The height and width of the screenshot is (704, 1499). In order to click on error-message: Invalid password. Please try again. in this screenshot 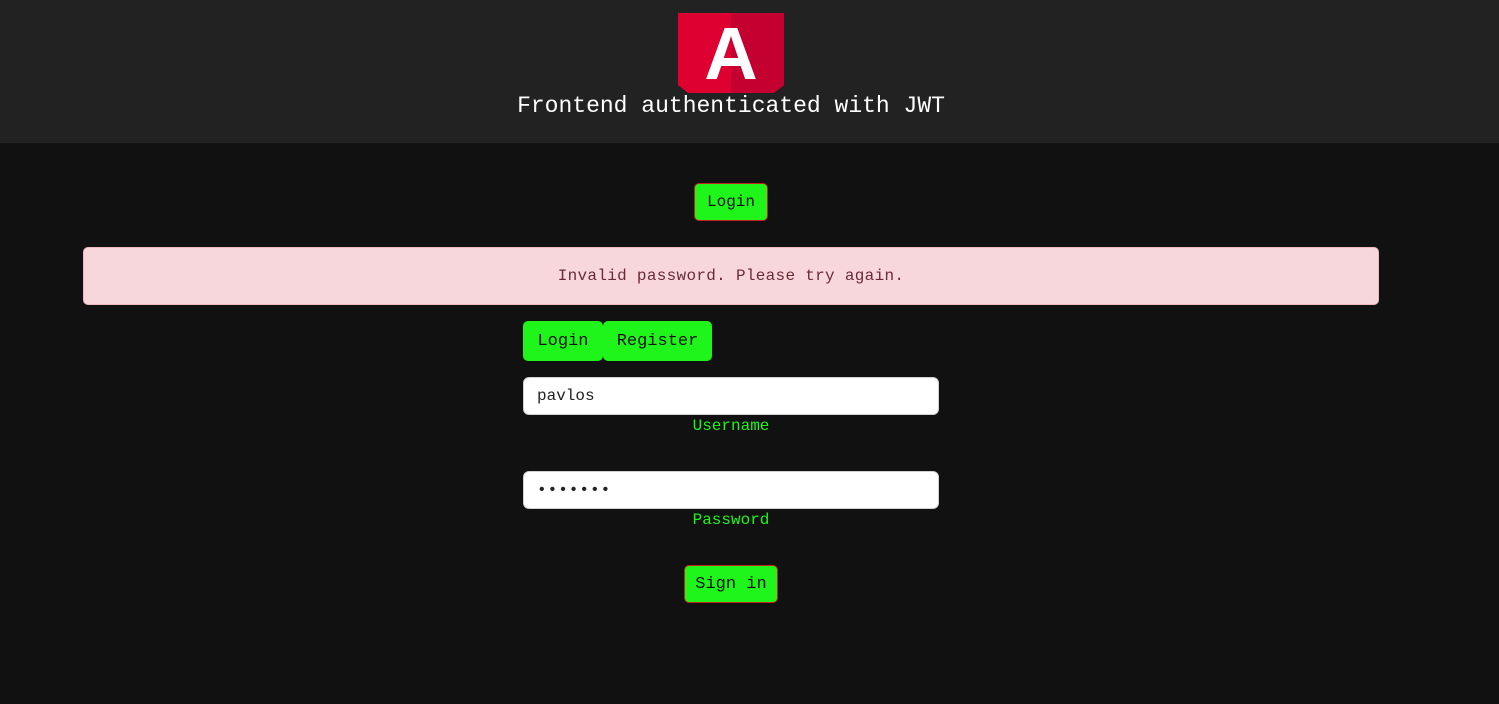, I will do `click(731, 276)`.